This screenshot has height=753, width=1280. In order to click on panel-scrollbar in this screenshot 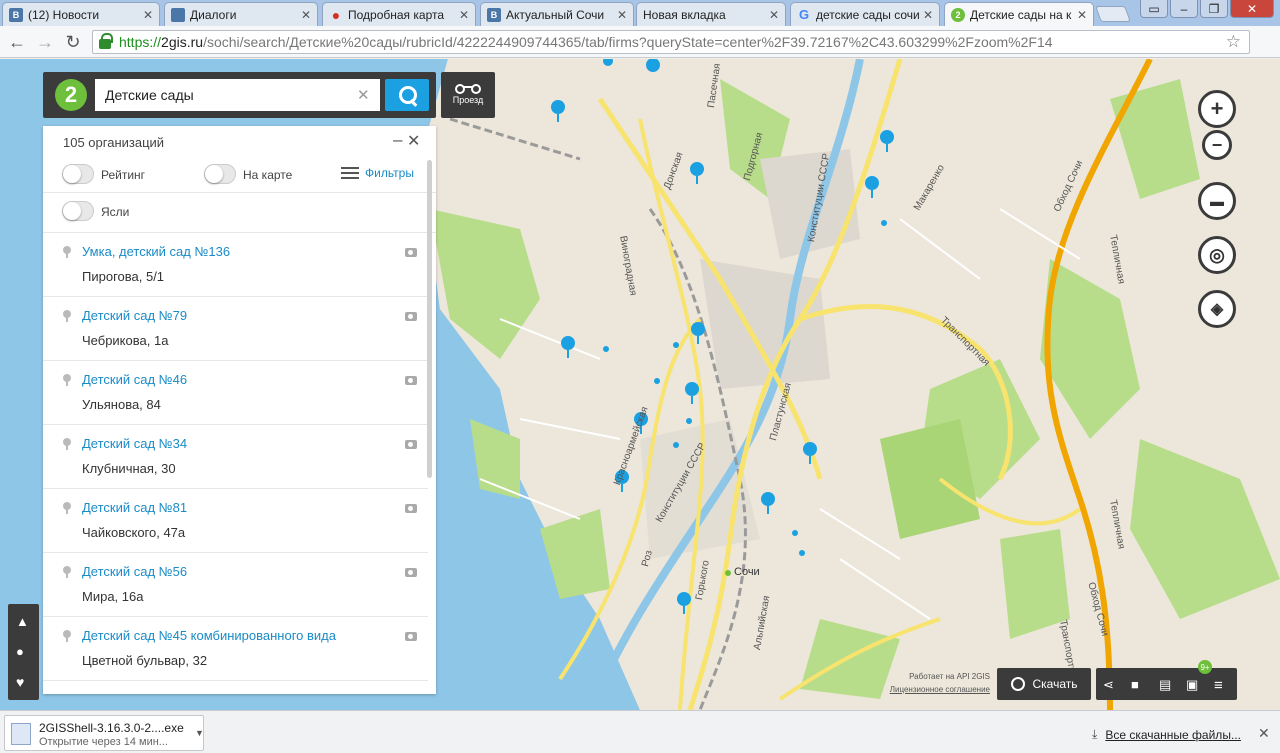, I will do `click(429, 319)`.